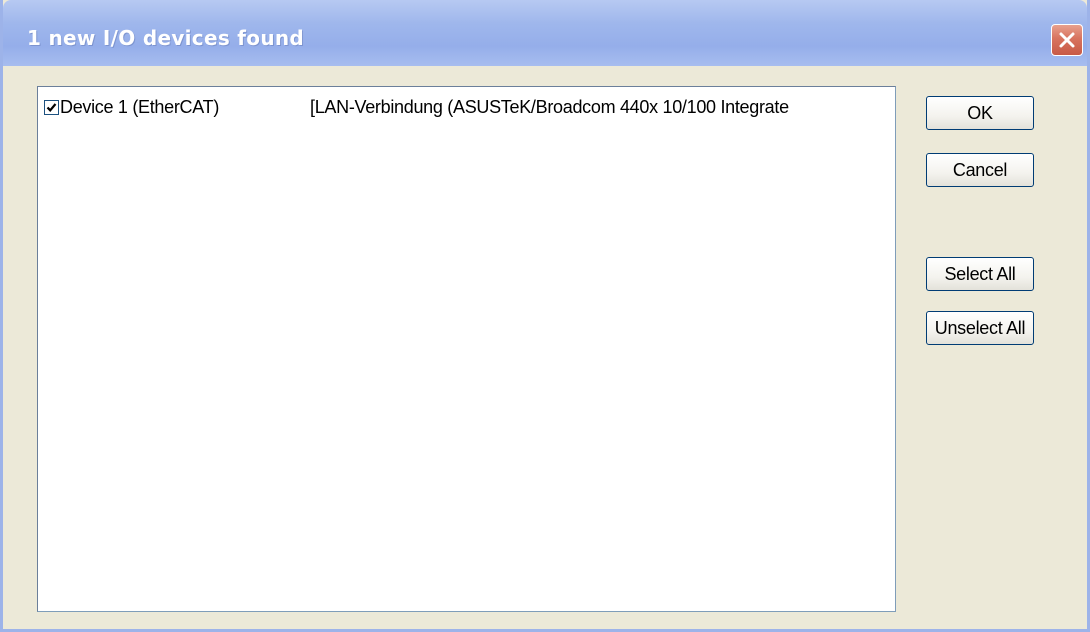 The height and width of the screenshot is (632, 1090). I want to click on device-checkbox, so click(51, 107).